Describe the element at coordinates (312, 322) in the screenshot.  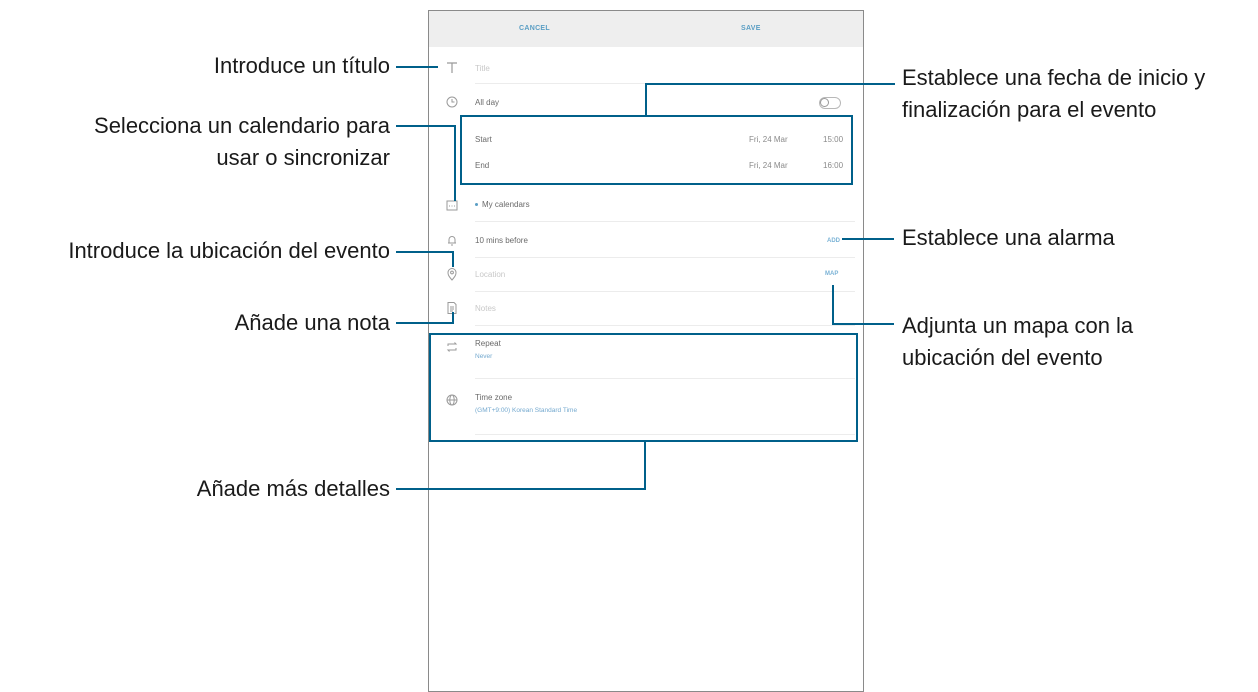
I see `annotation-note: Añade una nota` at that location.